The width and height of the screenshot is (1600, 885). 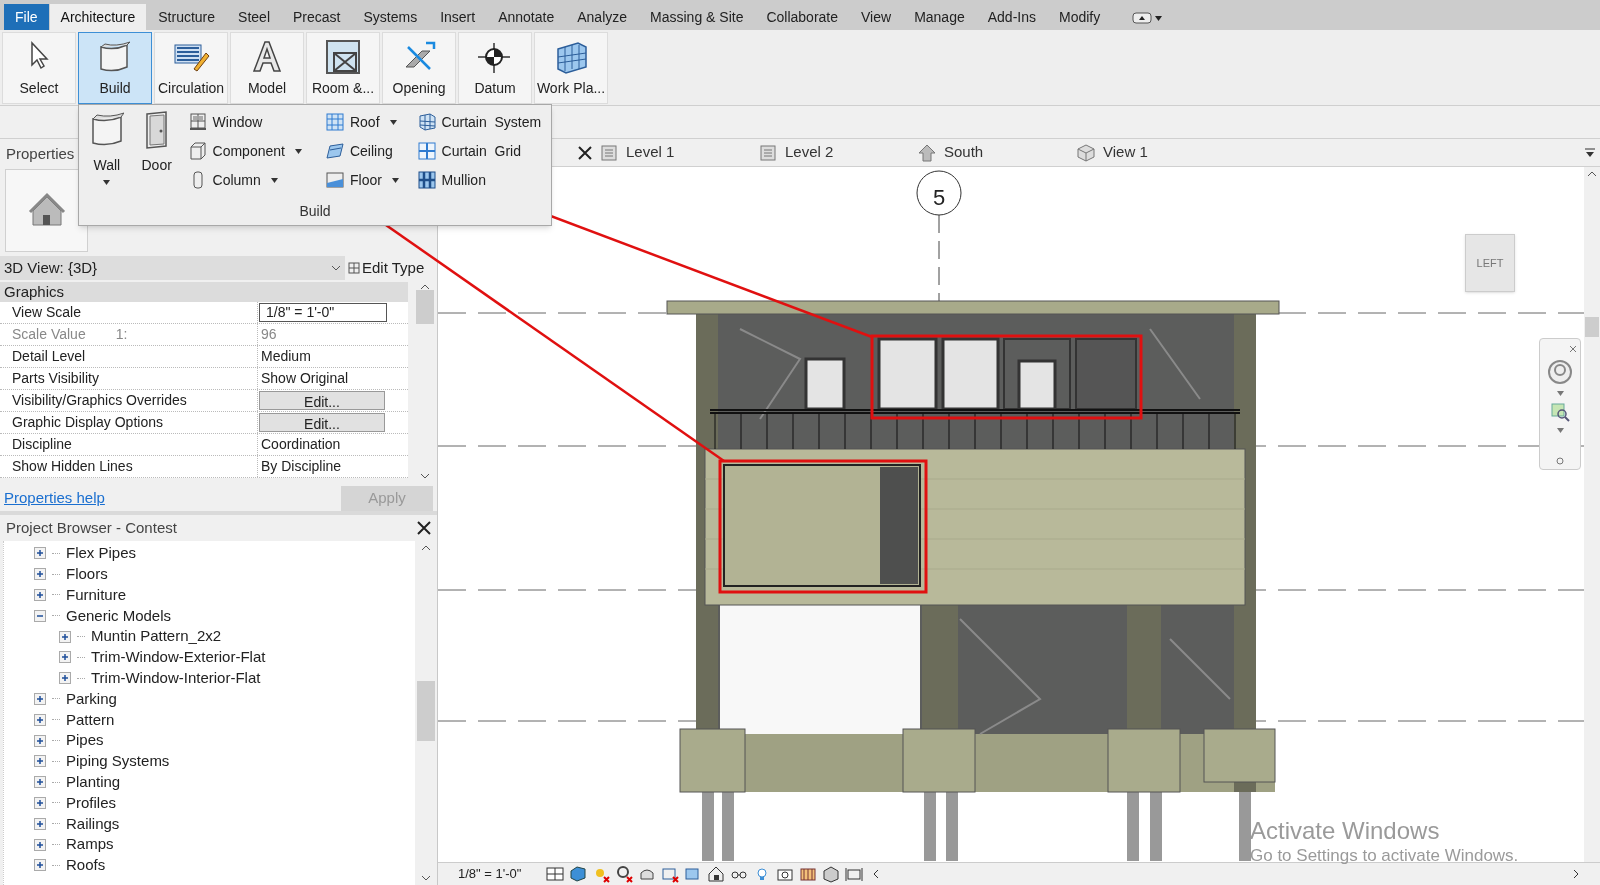 What do you see at coordinates (254, 17) in the screenshot?
I see `ribbon-tab: Steel` at bounding box center [254, 17].